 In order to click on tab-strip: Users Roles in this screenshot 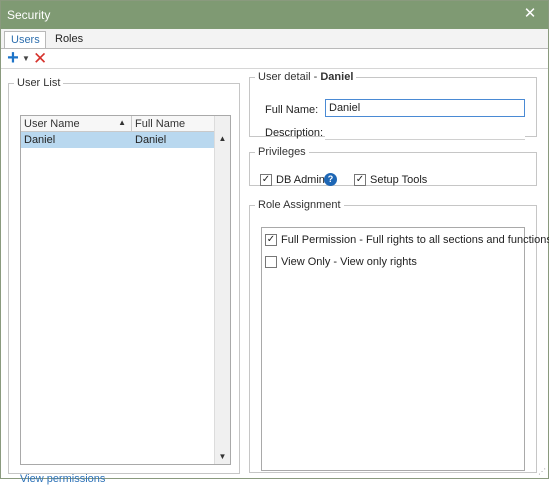, I will do `click(274, 39)`.